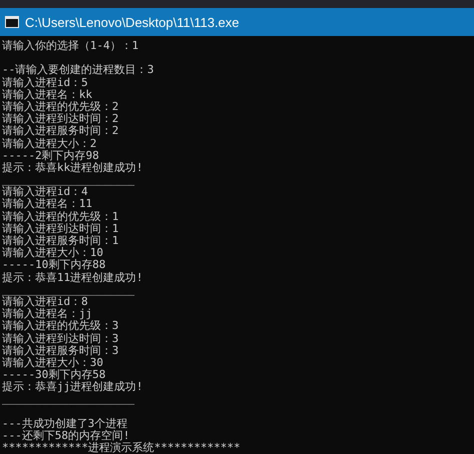  I want to click on console-line: 请输入进程的优先级：3, so click(61, 326).